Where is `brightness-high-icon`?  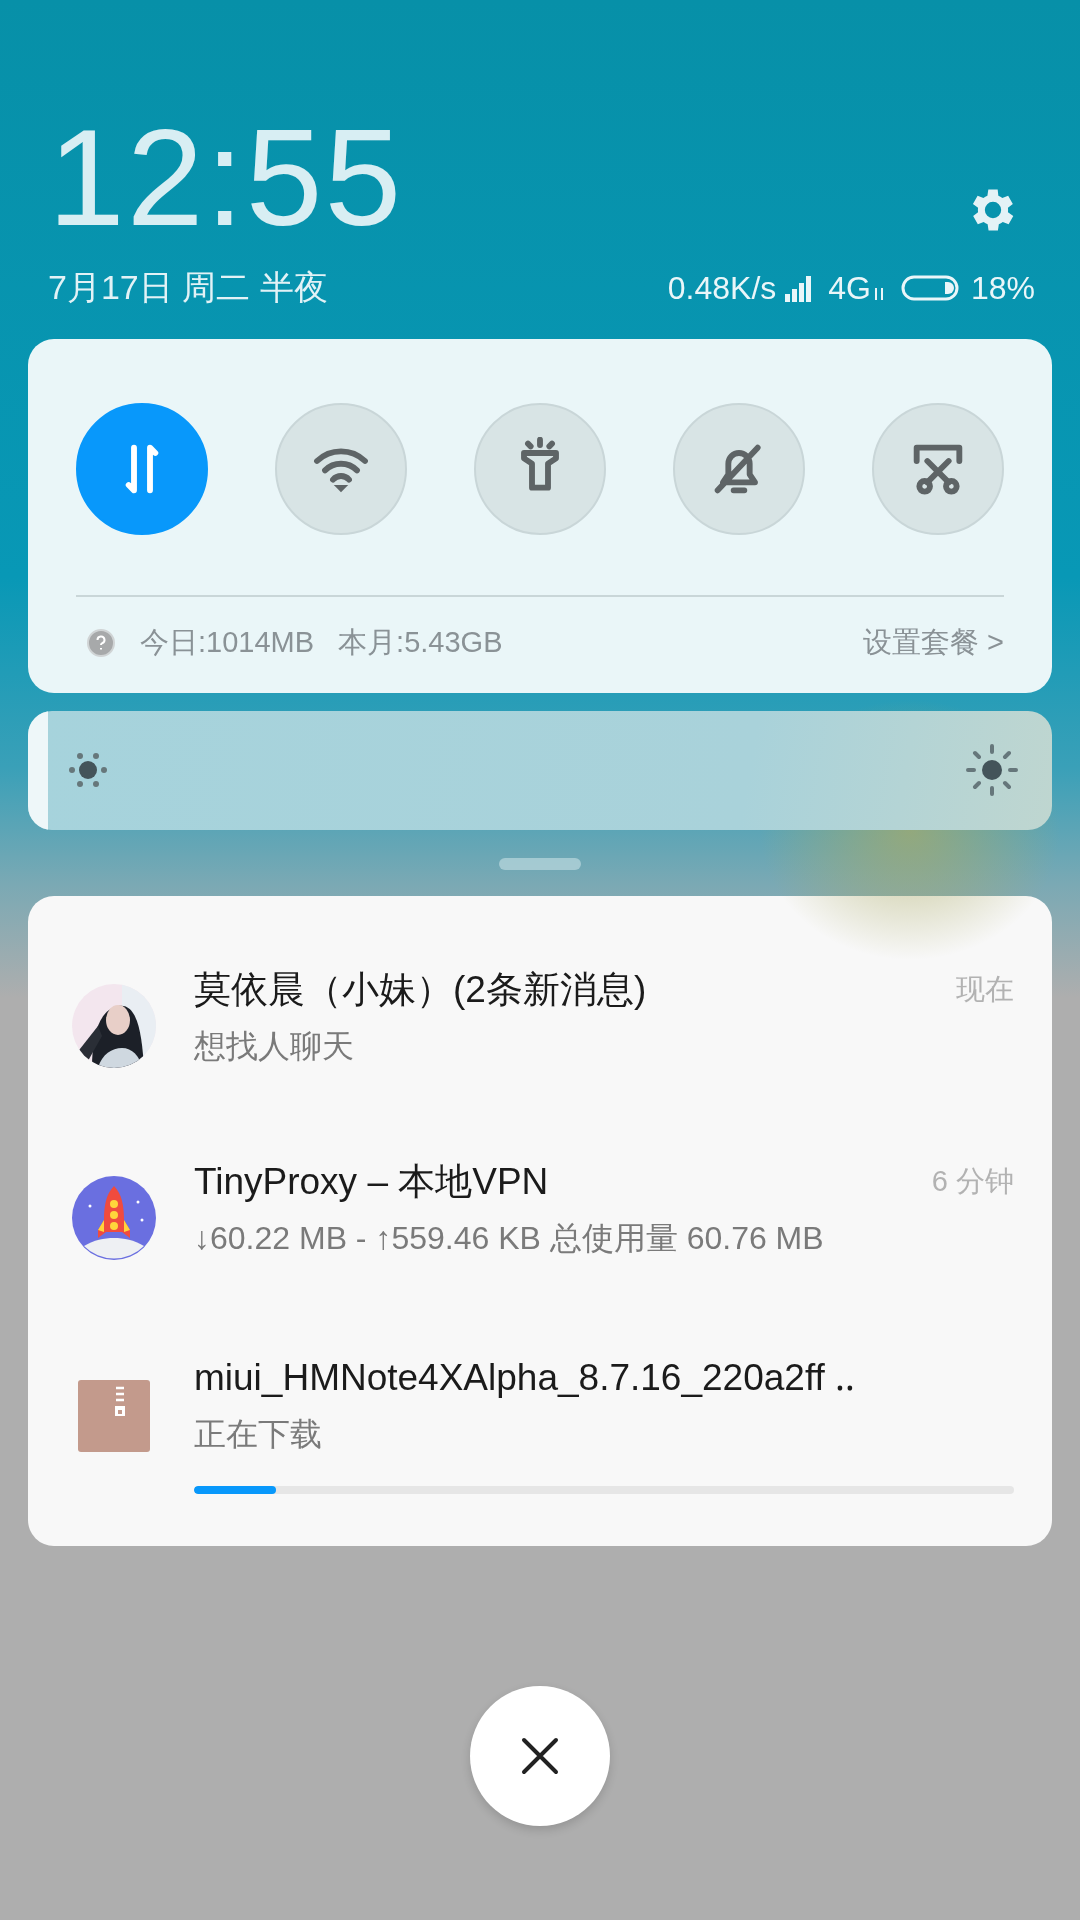
brightness-high-icon is located at coordinates (992, 770).